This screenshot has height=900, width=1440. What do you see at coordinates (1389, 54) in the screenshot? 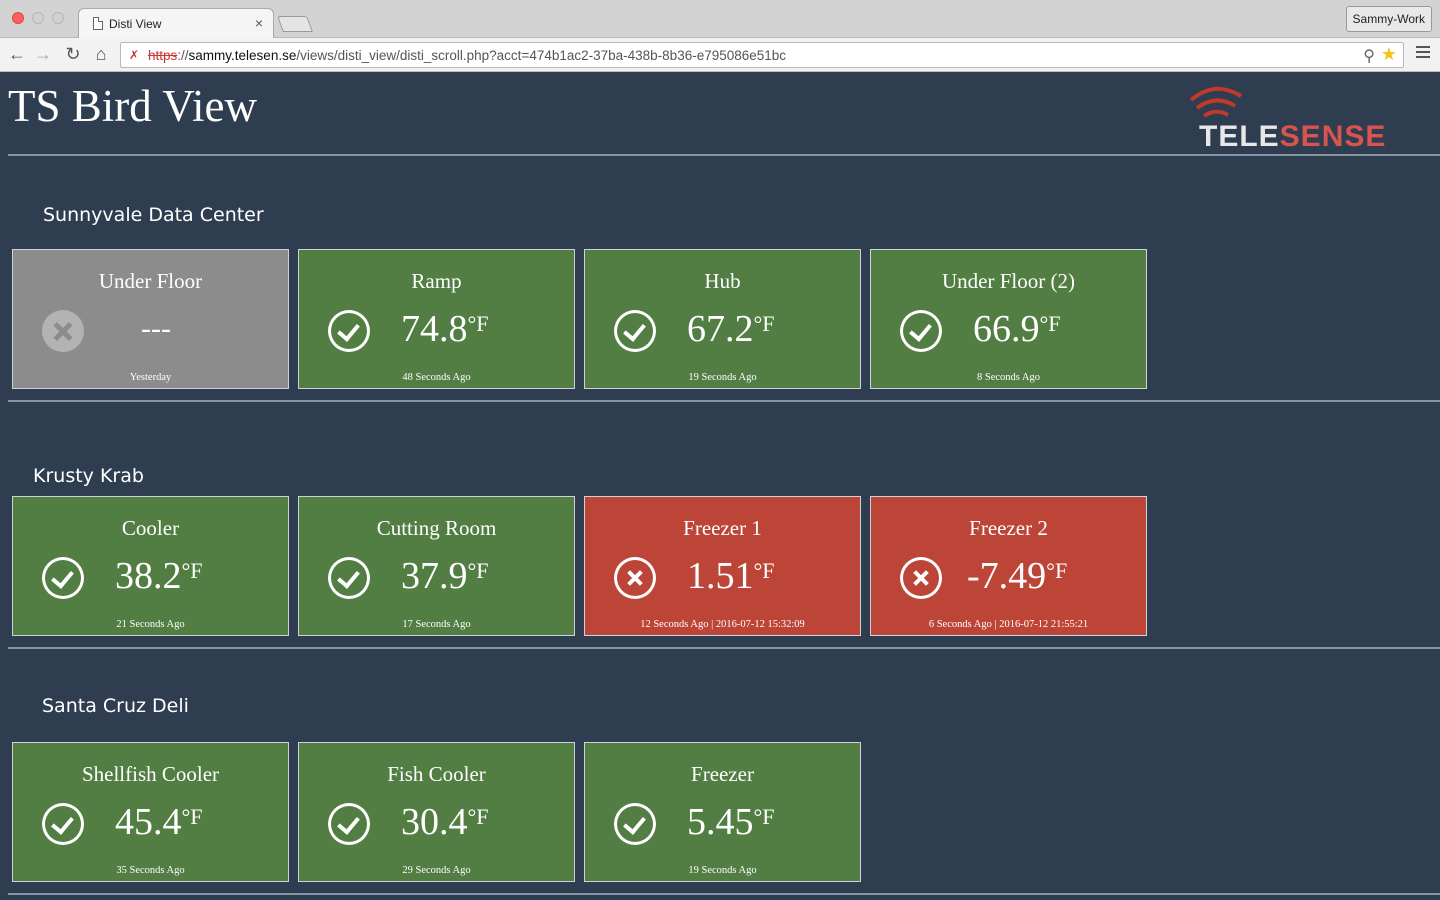
I see `bookmark-star-icon: ★` at bounding box center [1389, 54].